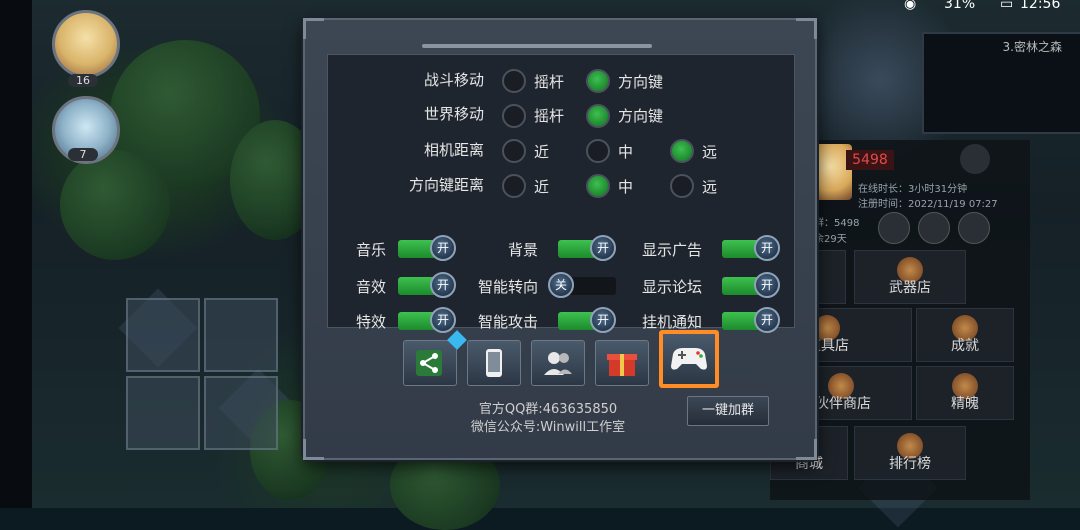 This screenshot has width=1080, height=530. I want to click on gamepad-icon, so click(689, 359).